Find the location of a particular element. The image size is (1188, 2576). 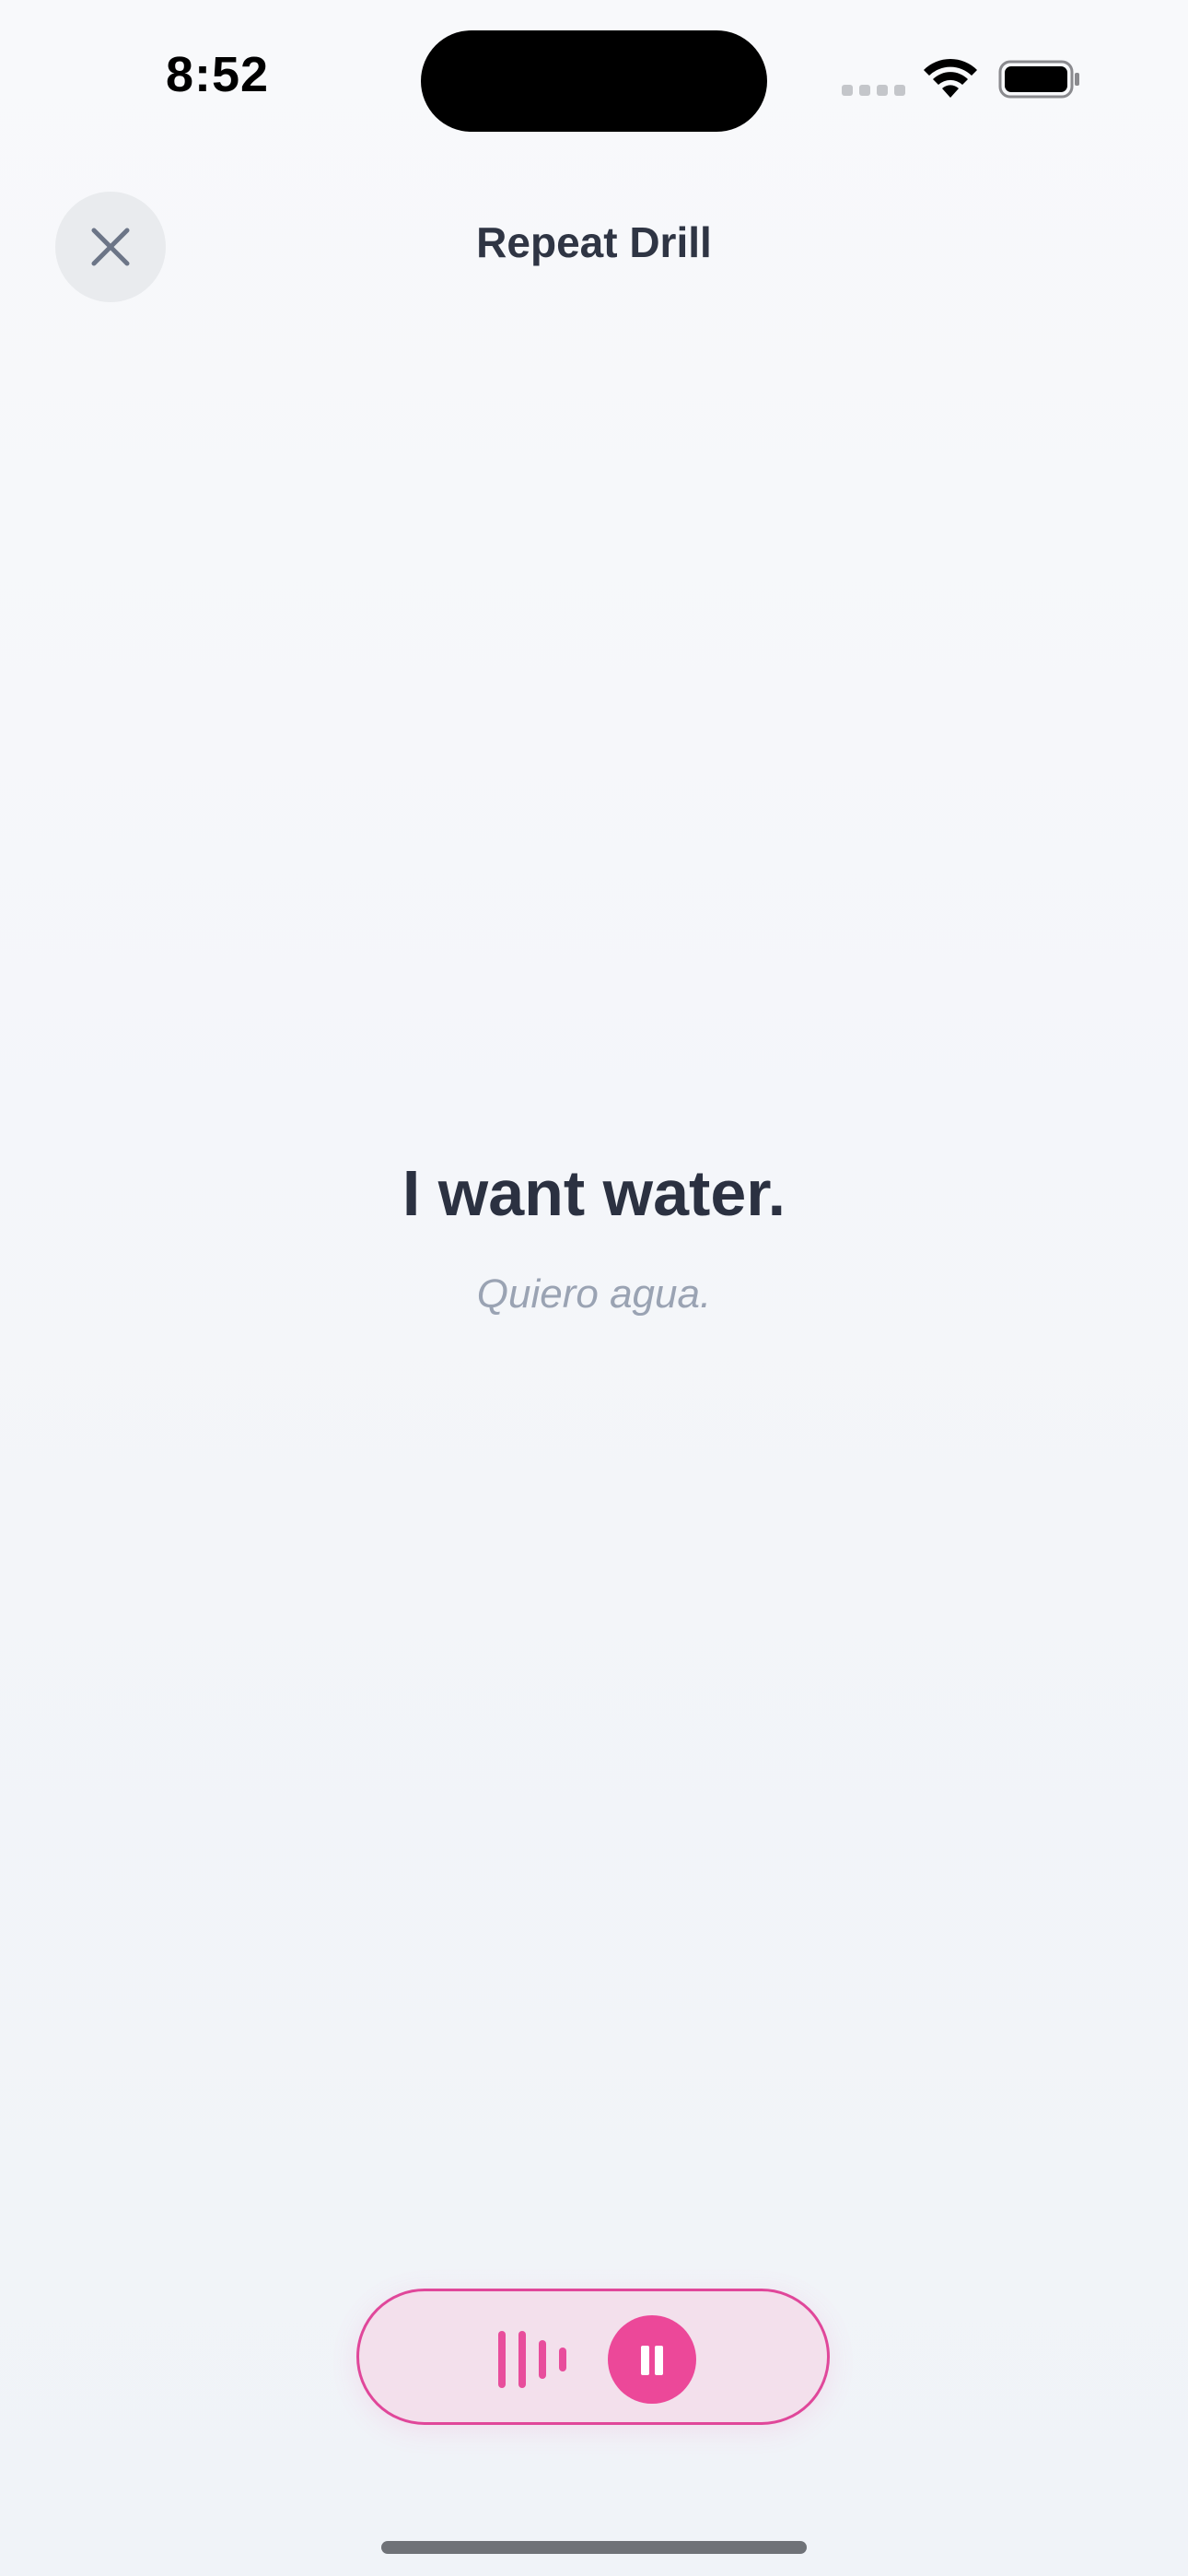

home-indicator is located at coordinates (594, 2547).